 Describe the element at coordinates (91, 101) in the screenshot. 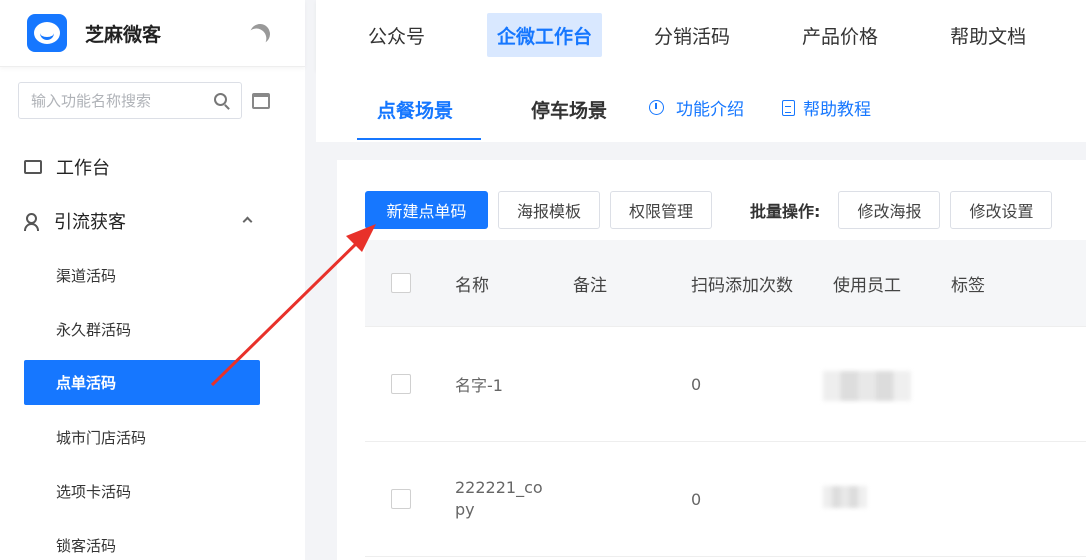

I see `search-placeholder: 输入功能名称搜索` at that location.